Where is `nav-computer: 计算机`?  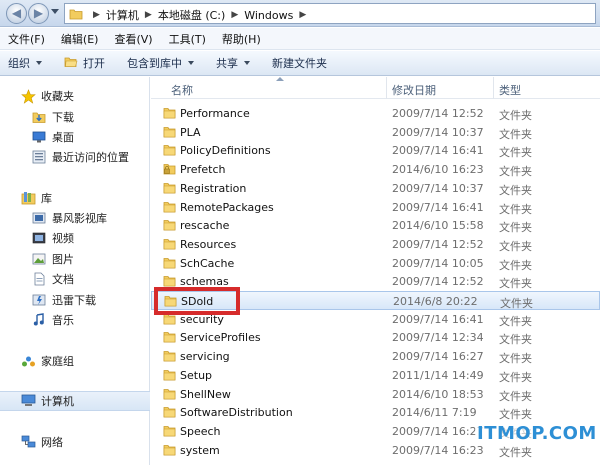
nav-computer: 计算机 is located at coordinates (75, 401).